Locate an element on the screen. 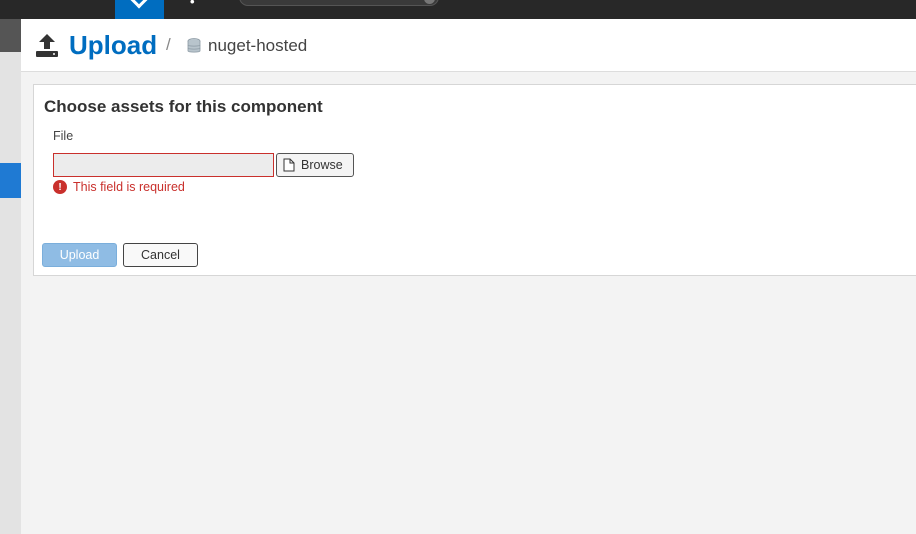 The width and height of the screenshot is (916, 534). clear-search-icon is located at coordinates (429, 2).